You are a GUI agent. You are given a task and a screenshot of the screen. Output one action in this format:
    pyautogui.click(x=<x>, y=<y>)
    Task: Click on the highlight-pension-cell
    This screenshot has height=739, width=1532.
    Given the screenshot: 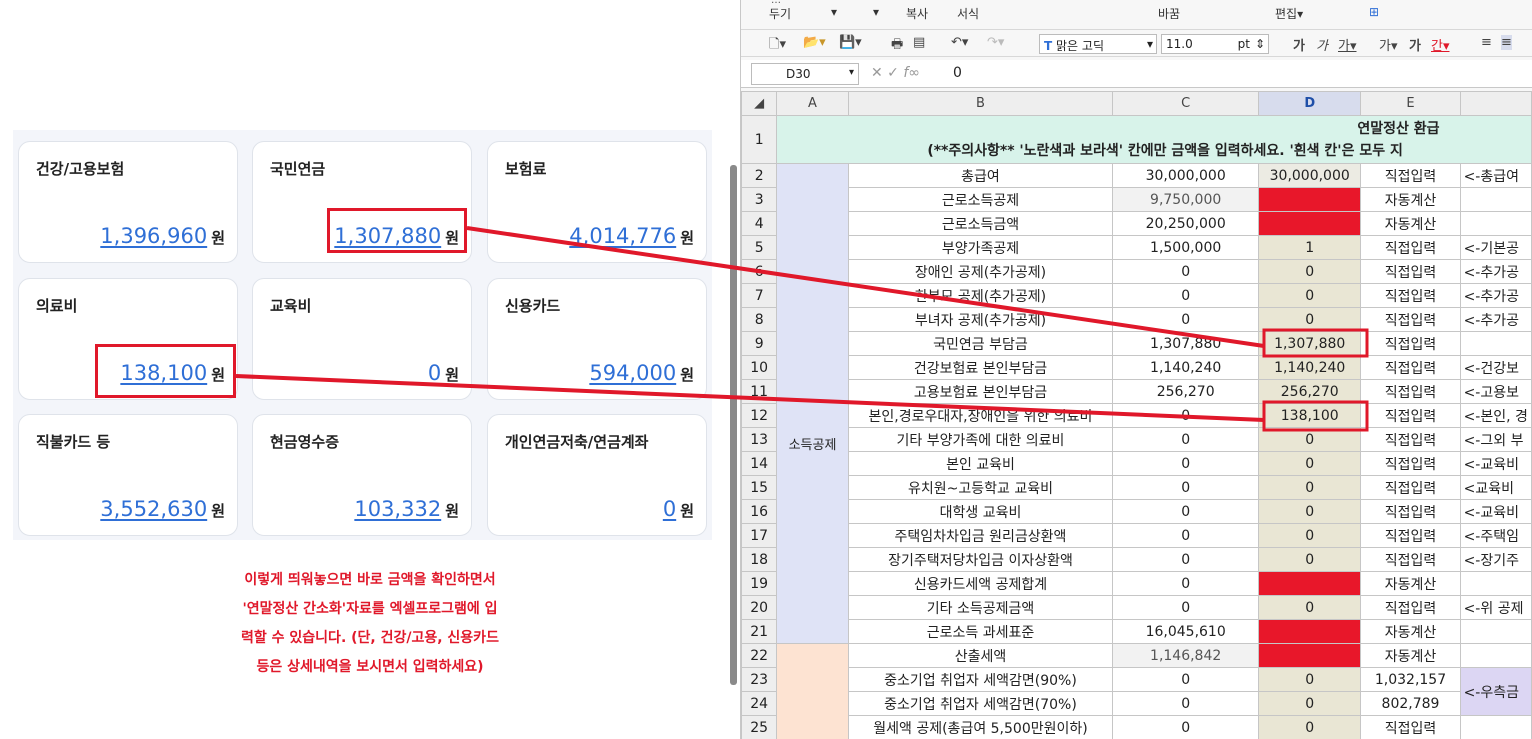 What is the action you would take?
    pyautogui.click(x=1315, y=343)
    